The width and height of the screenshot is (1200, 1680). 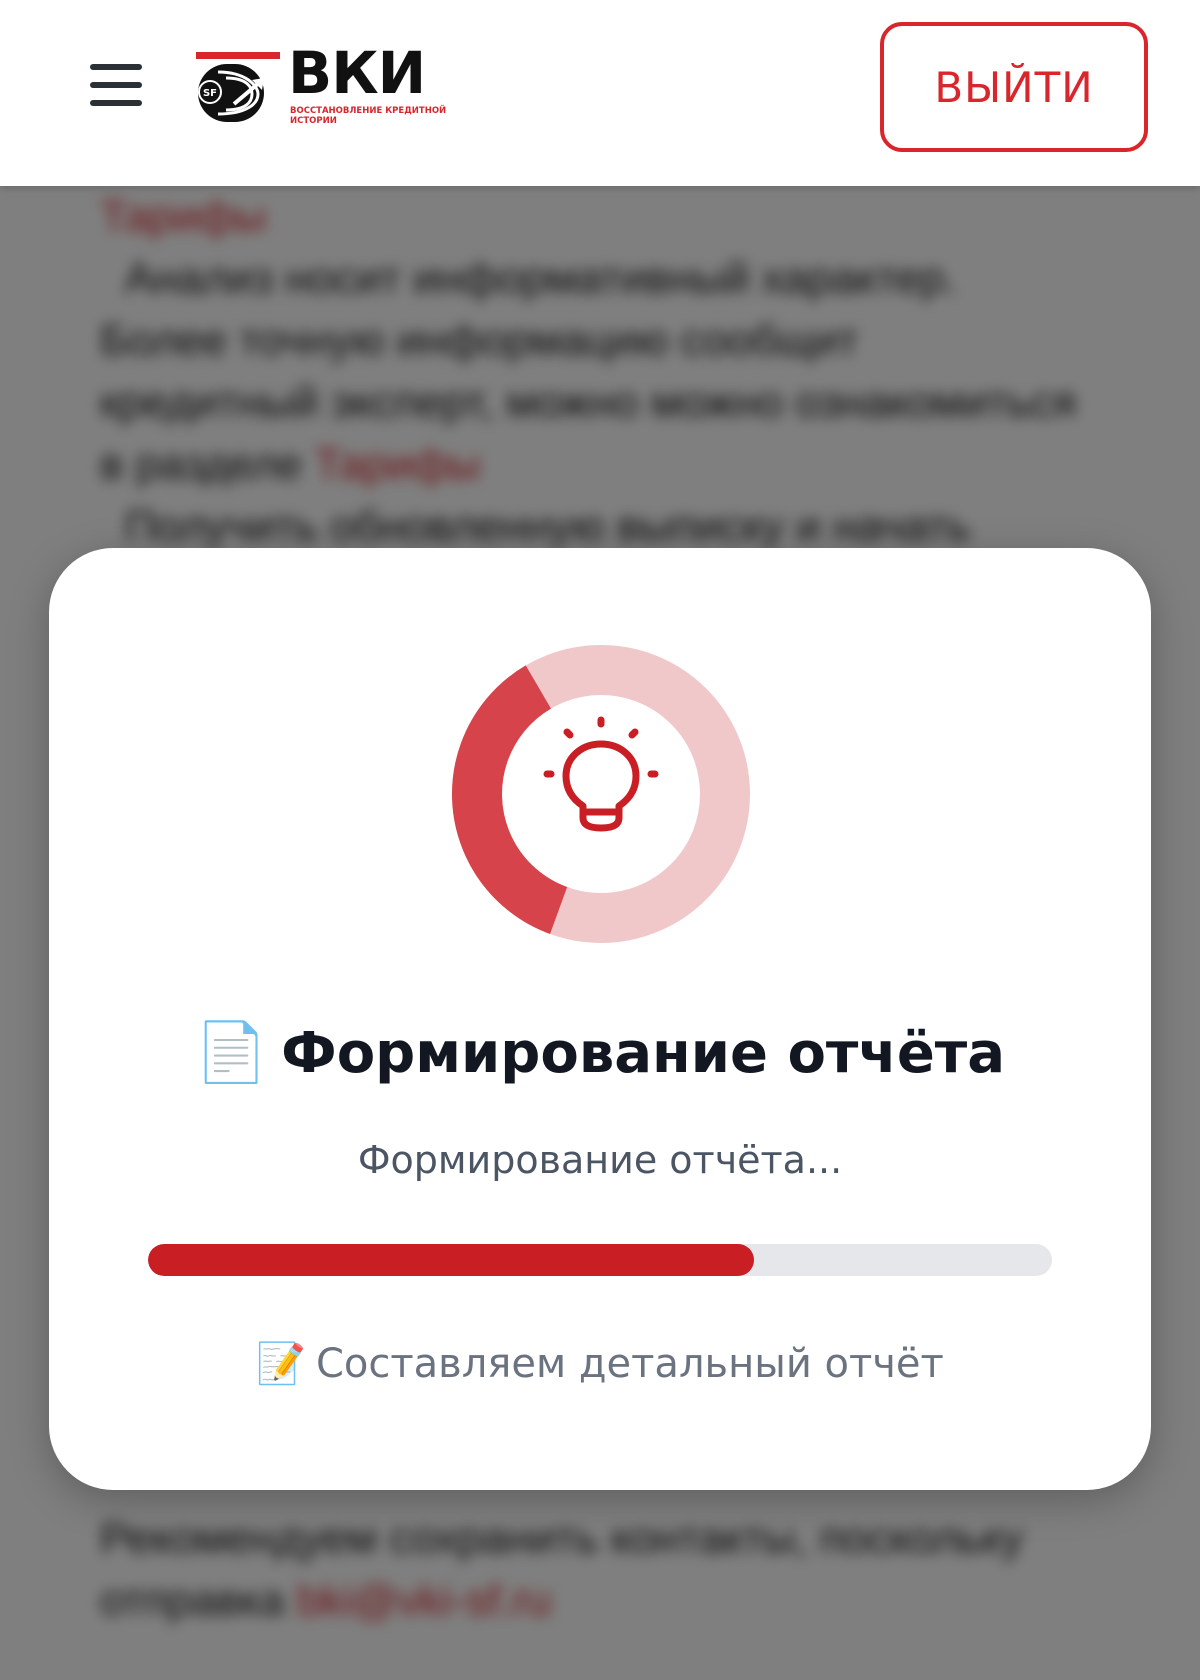 What do you see at coordinates (629, 1364) in the screenshot?
I see `current-step-text: Составляем детальный отчёт` at bounding box center [629, 1364].